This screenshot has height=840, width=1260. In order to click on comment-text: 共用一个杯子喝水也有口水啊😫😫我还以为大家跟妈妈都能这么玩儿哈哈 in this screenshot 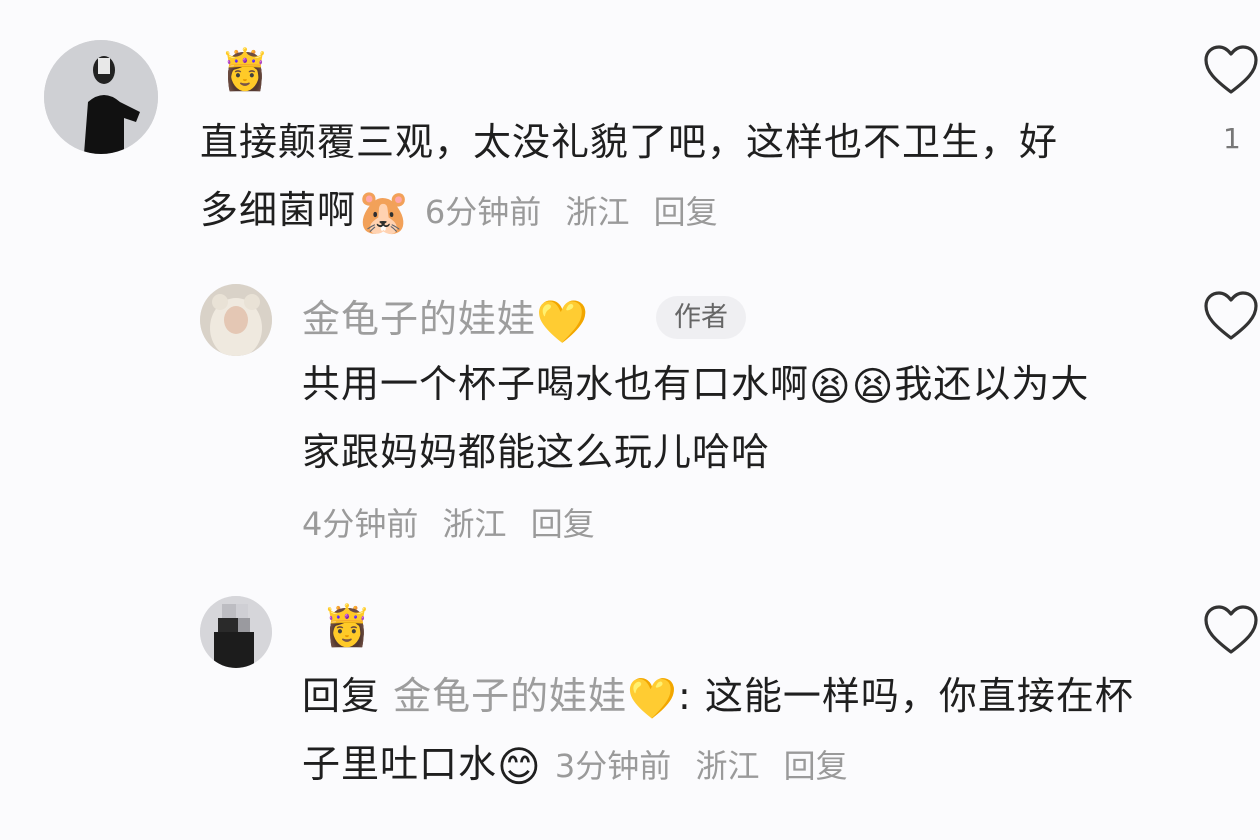, I will do `click(696, 418)`.